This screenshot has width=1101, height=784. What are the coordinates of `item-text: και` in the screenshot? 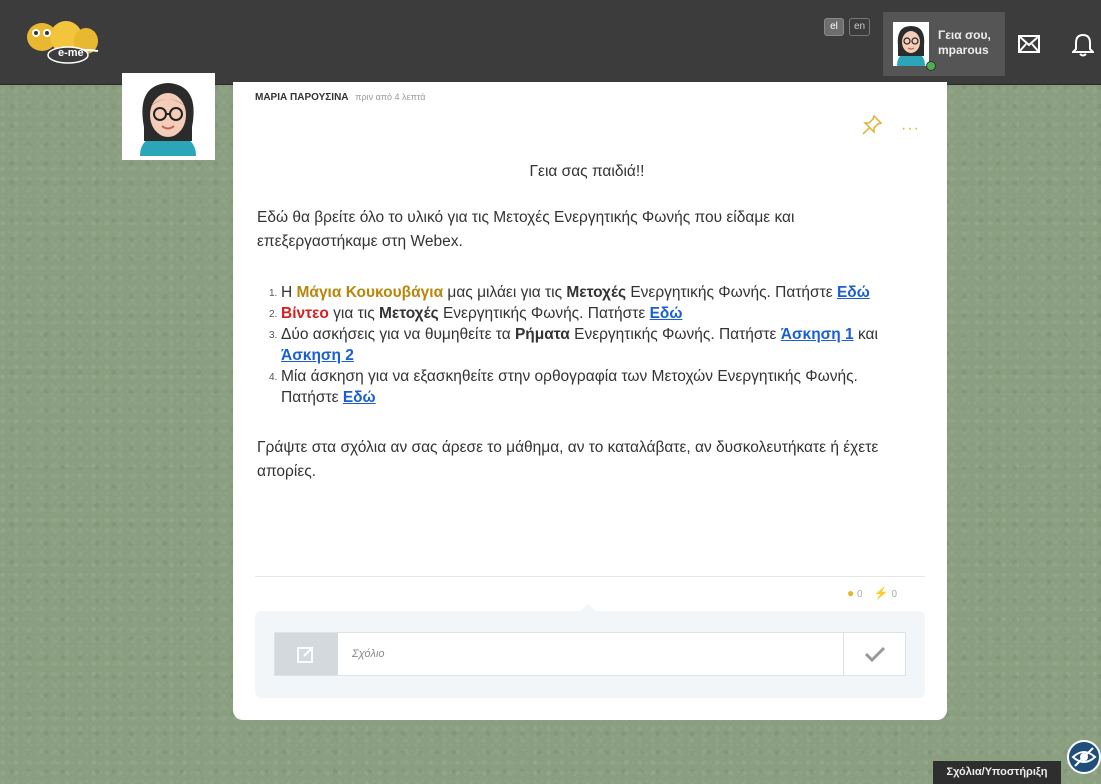 It's located at (865, 334).